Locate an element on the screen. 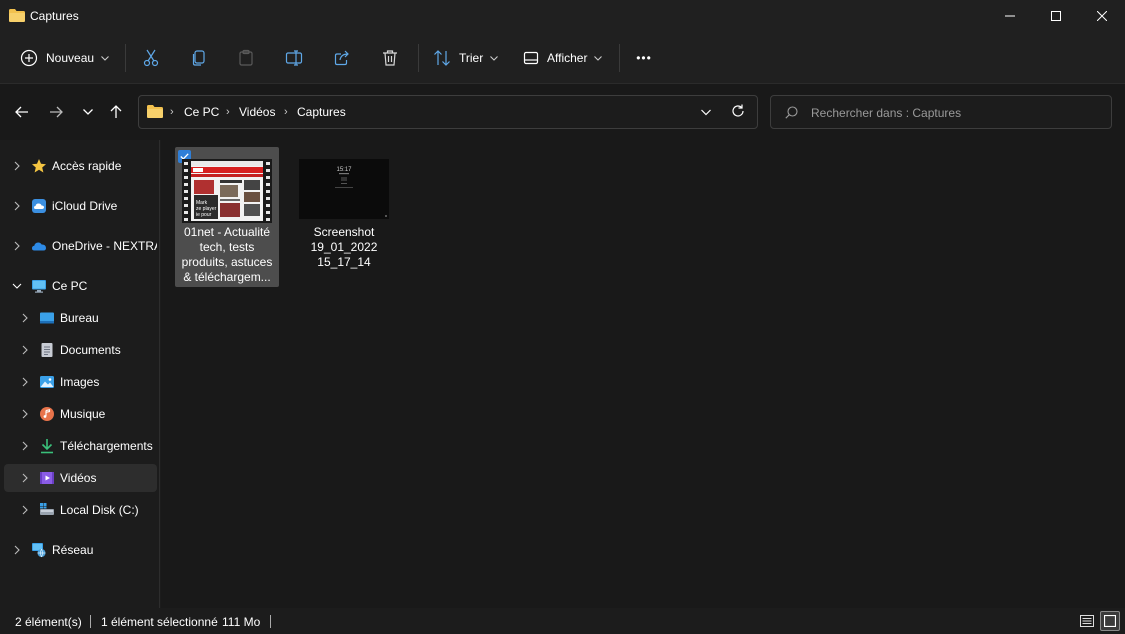 Image resolution: width=1125 pixels, height=634 pixels. breadcrumb-ce-pc: Ce PC is located at coordinates (201, 112).